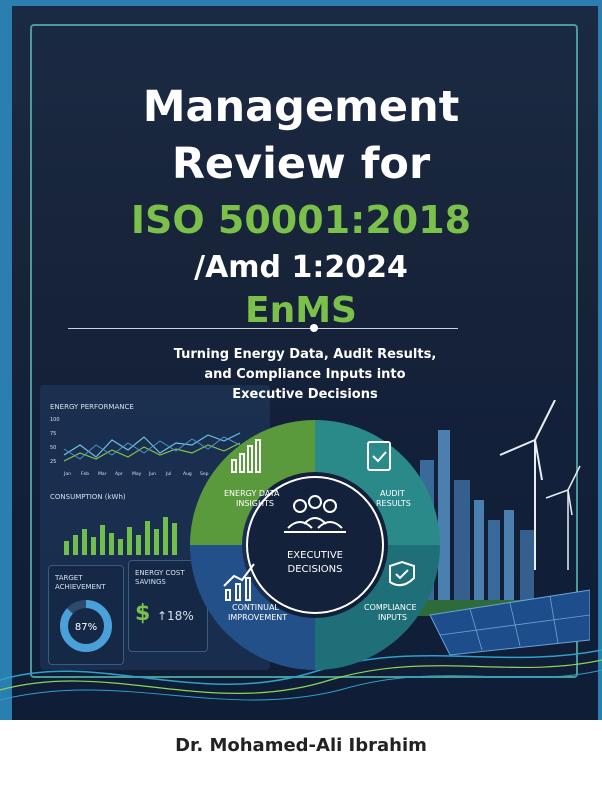  Describe the element at coordinates (314, 328) in the screenshot. I see `divider-dot` at that location.